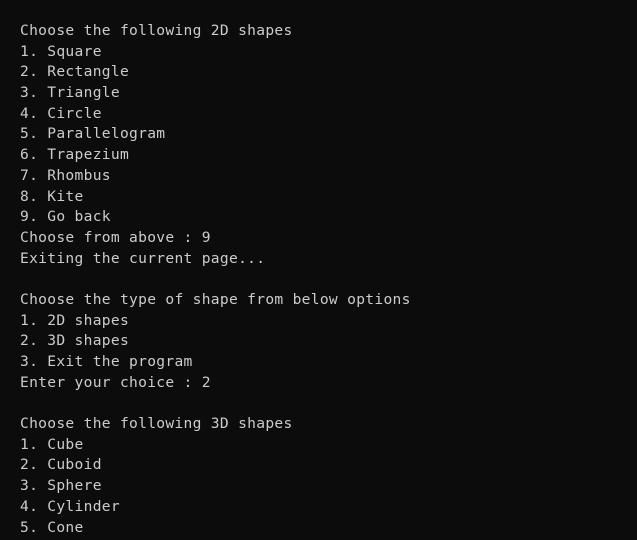 This screenshot has width=637, height=540. I want to click on output-line: 2. Rectangle, so click(75, 72).